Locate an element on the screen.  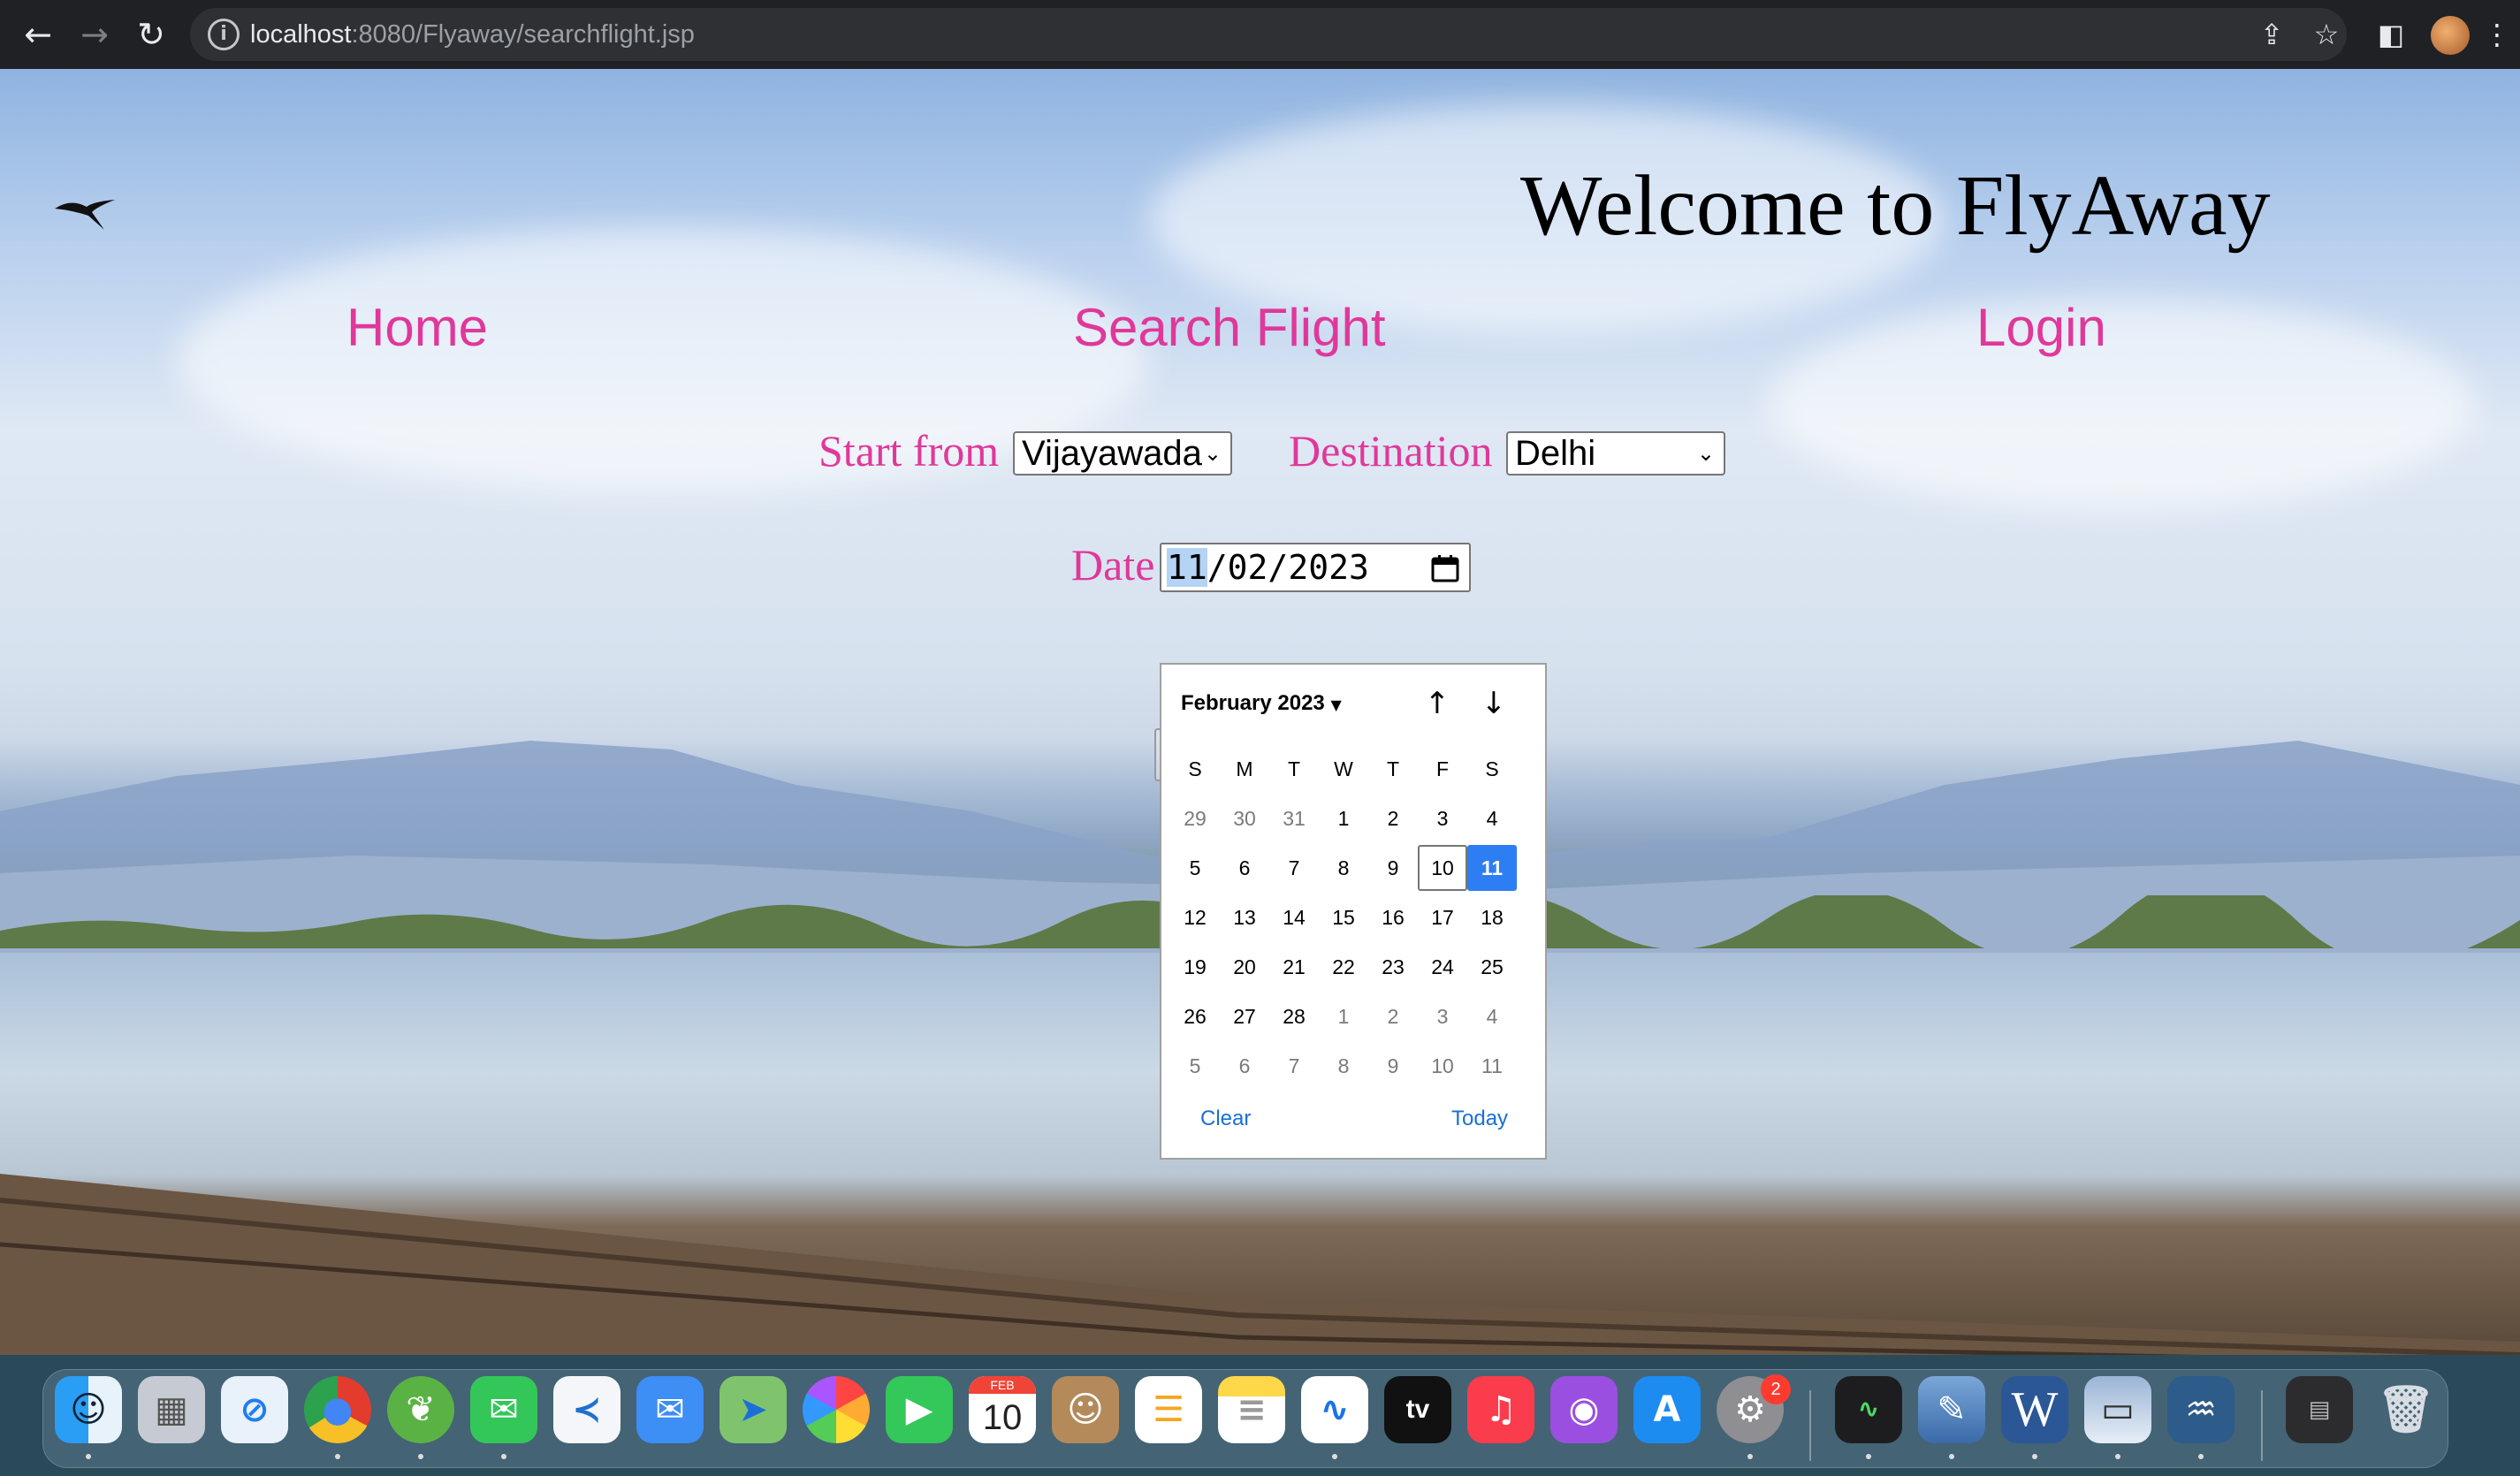
preview-document-icon: ▭ is located at coordinates (2117, 1410).